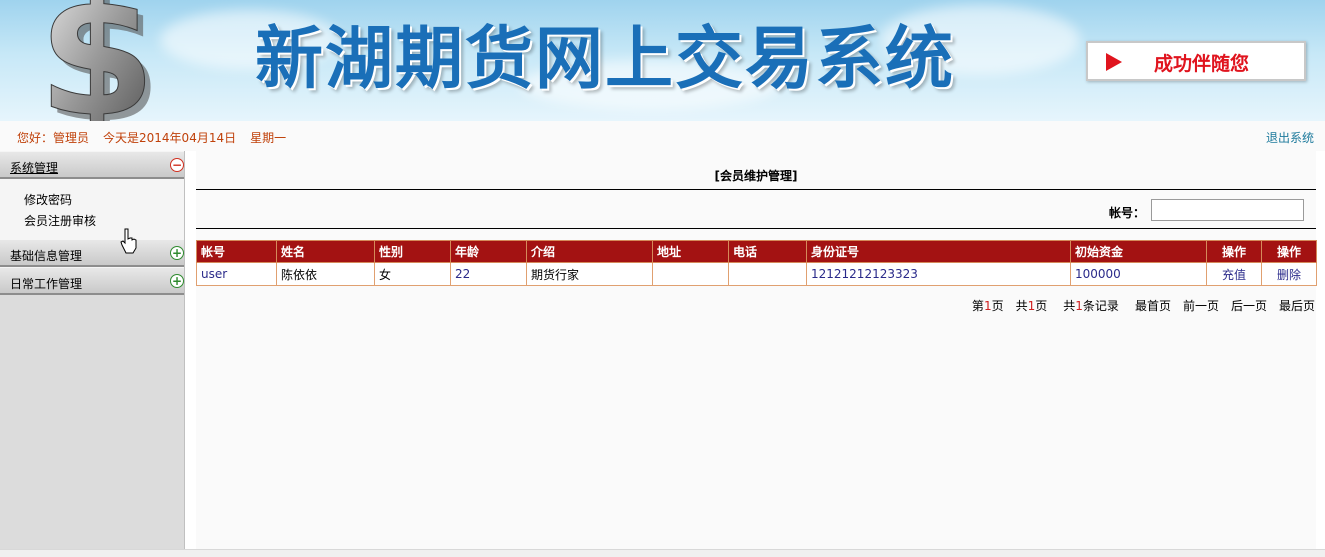  What do you see at coordinates (662, 136) in the screenshot?
I see `greeting-bar: 您好：管理员 今天是2014年04月14日 星期一 退出系统` at bounding box center [662, 136].